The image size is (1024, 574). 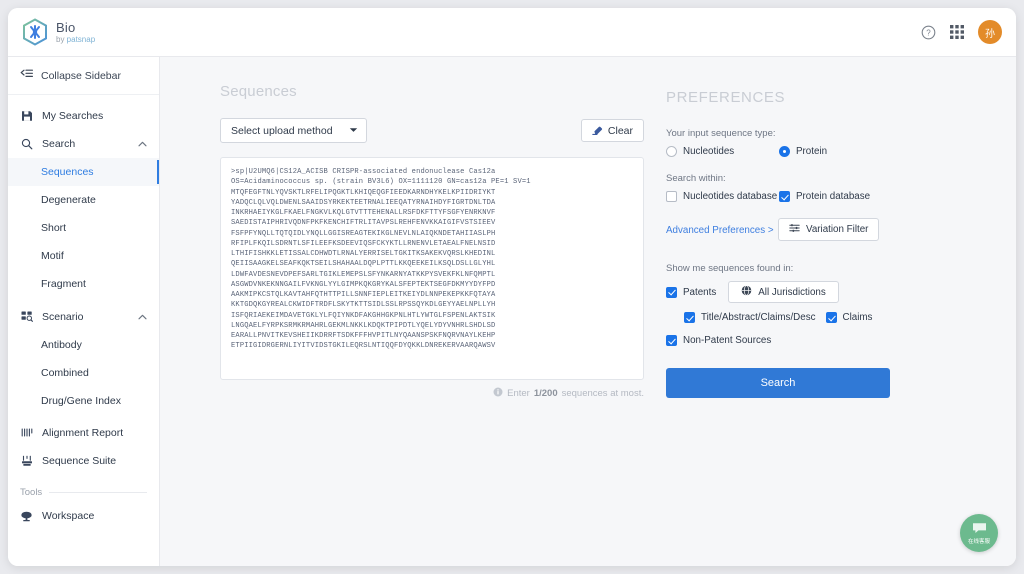 I want to click on collapse-sidebar-button: Collapse Sidebar, so click(x=83, y=76).